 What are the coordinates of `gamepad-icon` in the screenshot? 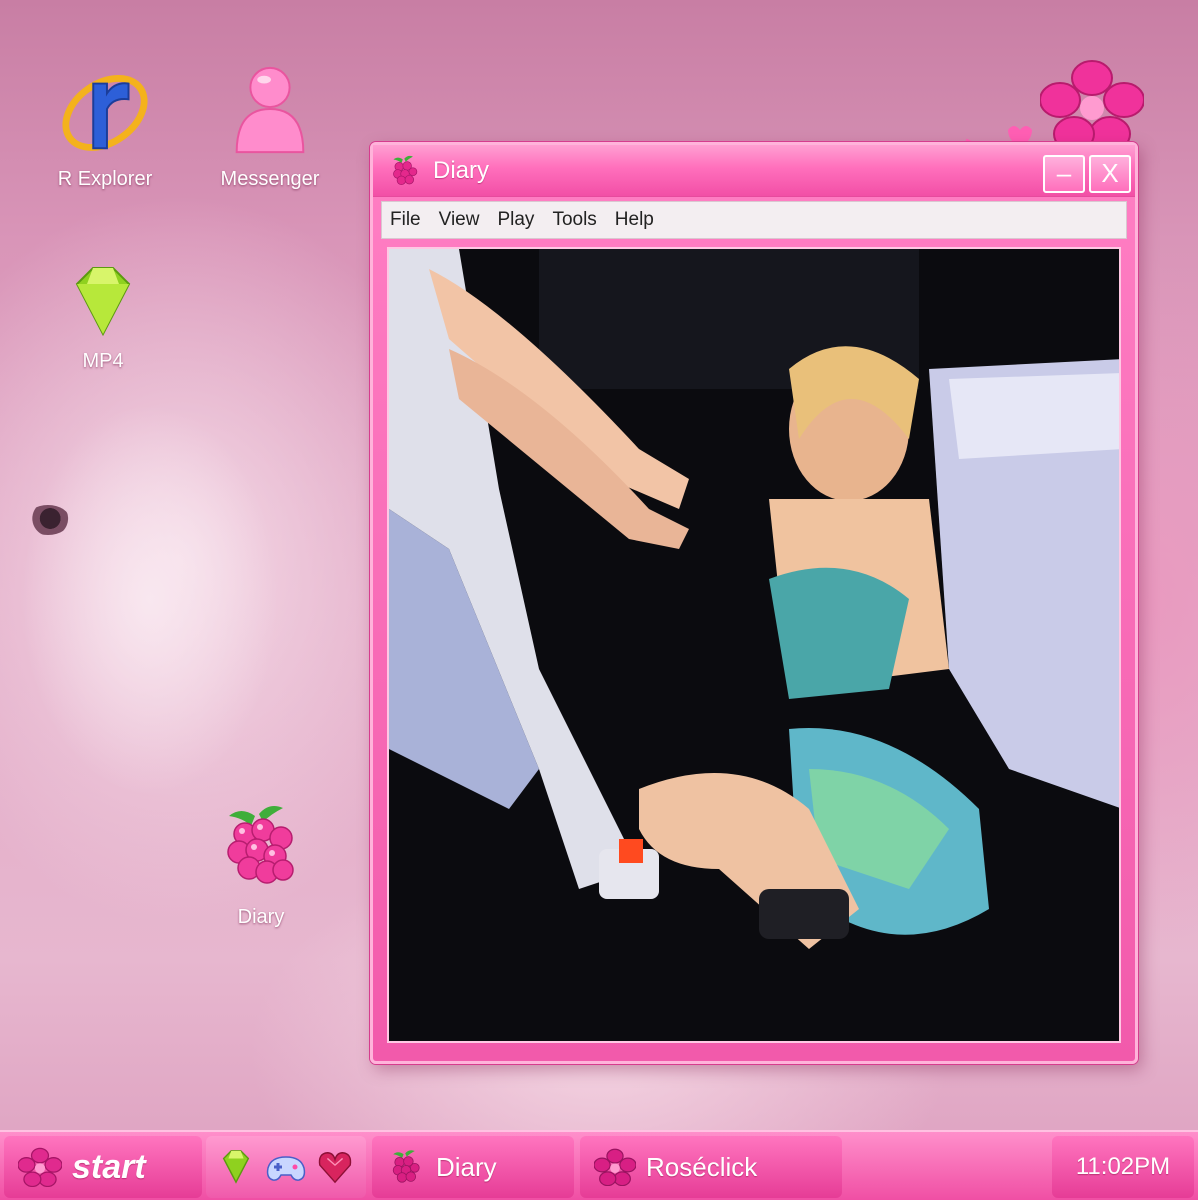 It's located at (286, 1167).